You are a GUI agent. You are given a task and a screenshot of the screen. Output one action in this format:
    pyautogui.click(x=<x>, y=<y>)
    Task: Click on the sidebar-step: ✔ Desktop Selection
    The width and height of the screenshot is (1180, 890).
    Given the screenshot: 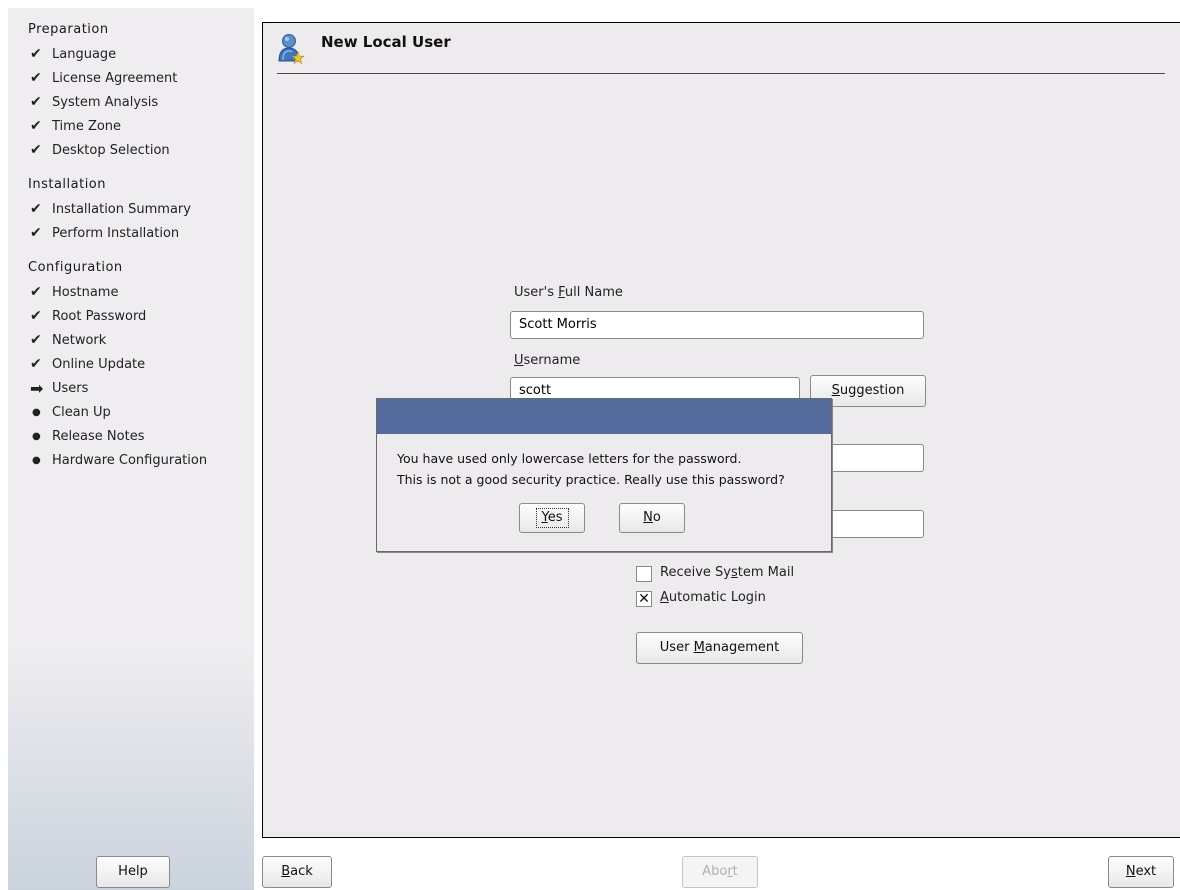 What is the action you would take?
    pyautogui.click(x=100, y=150)
    